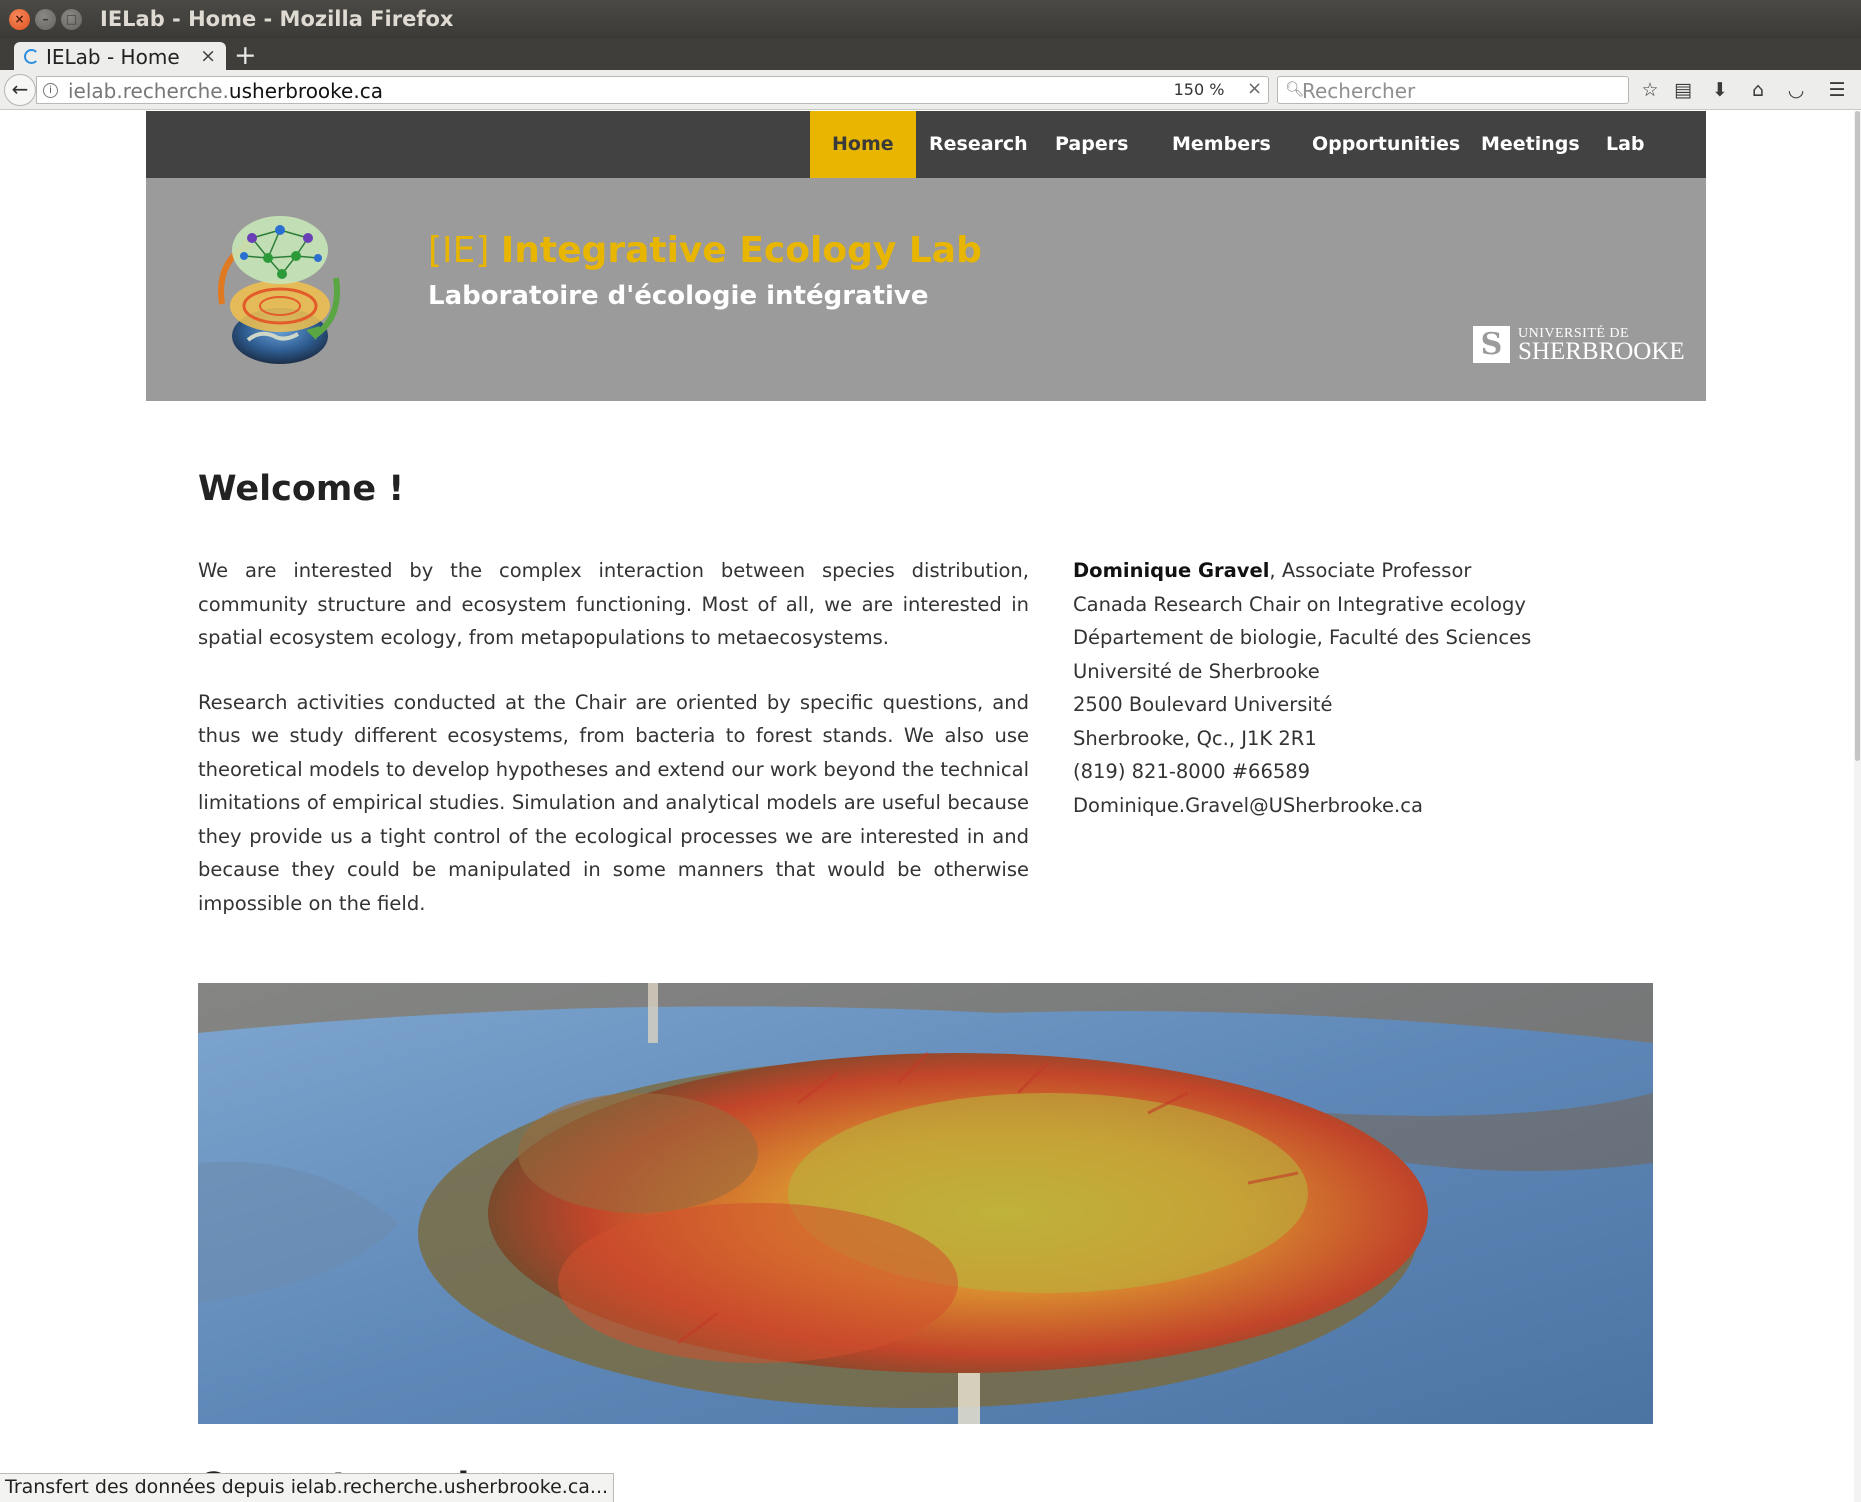 The image size is (1861, 1502). I want to click on page-scrollbar, so click(1857, 806).